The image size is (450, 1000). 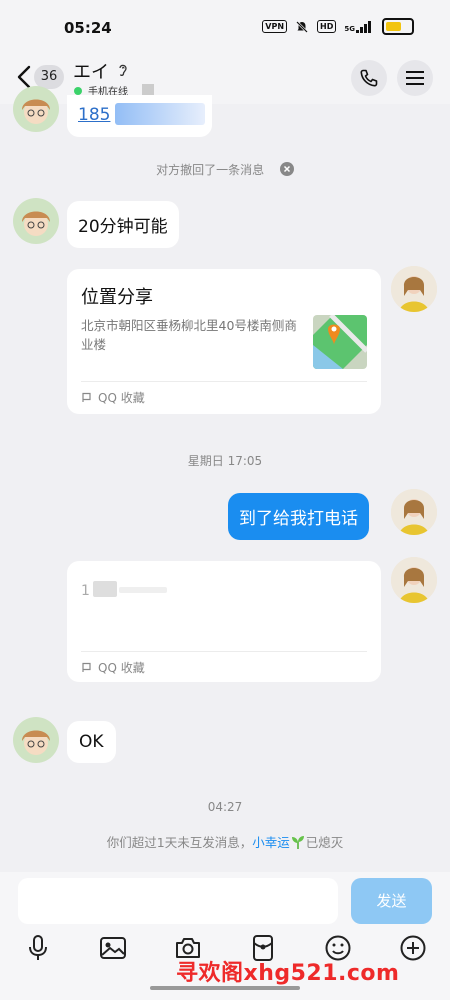 What do you see at coordinates (286, 169) in the screenshot?
I see `close-circle-icon` at bounding box center [286, 169].